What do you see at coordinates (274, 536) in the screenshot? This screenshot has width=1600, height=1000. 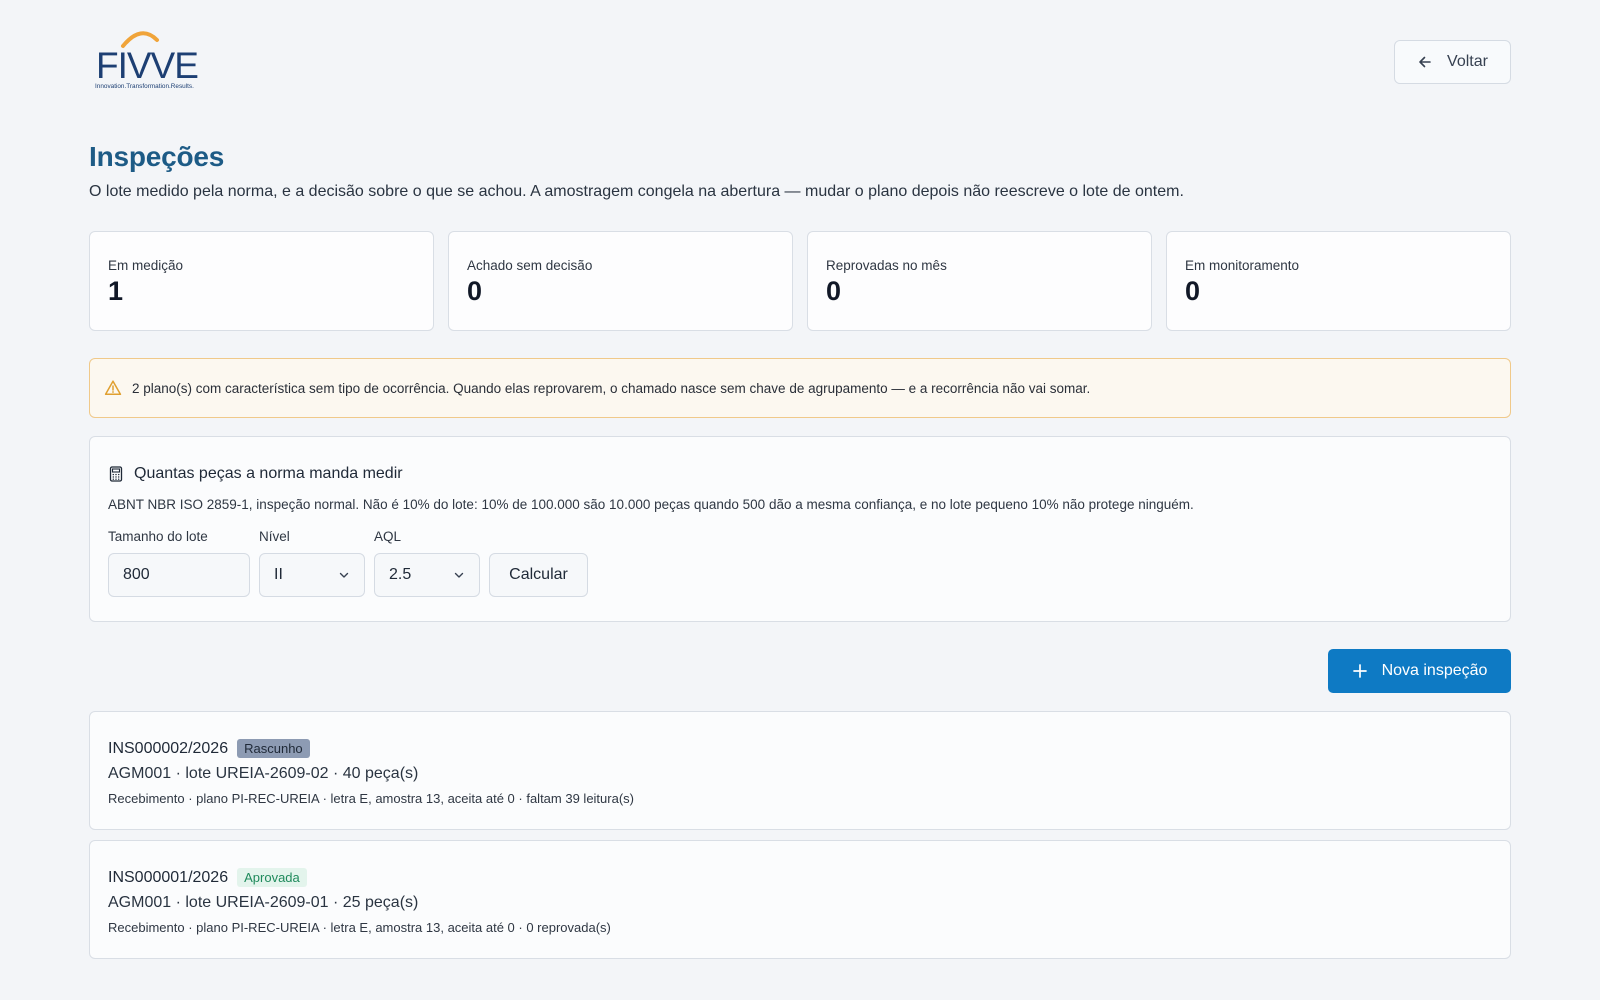 I see `level-label: Nível` at bounding box center [274, 536].